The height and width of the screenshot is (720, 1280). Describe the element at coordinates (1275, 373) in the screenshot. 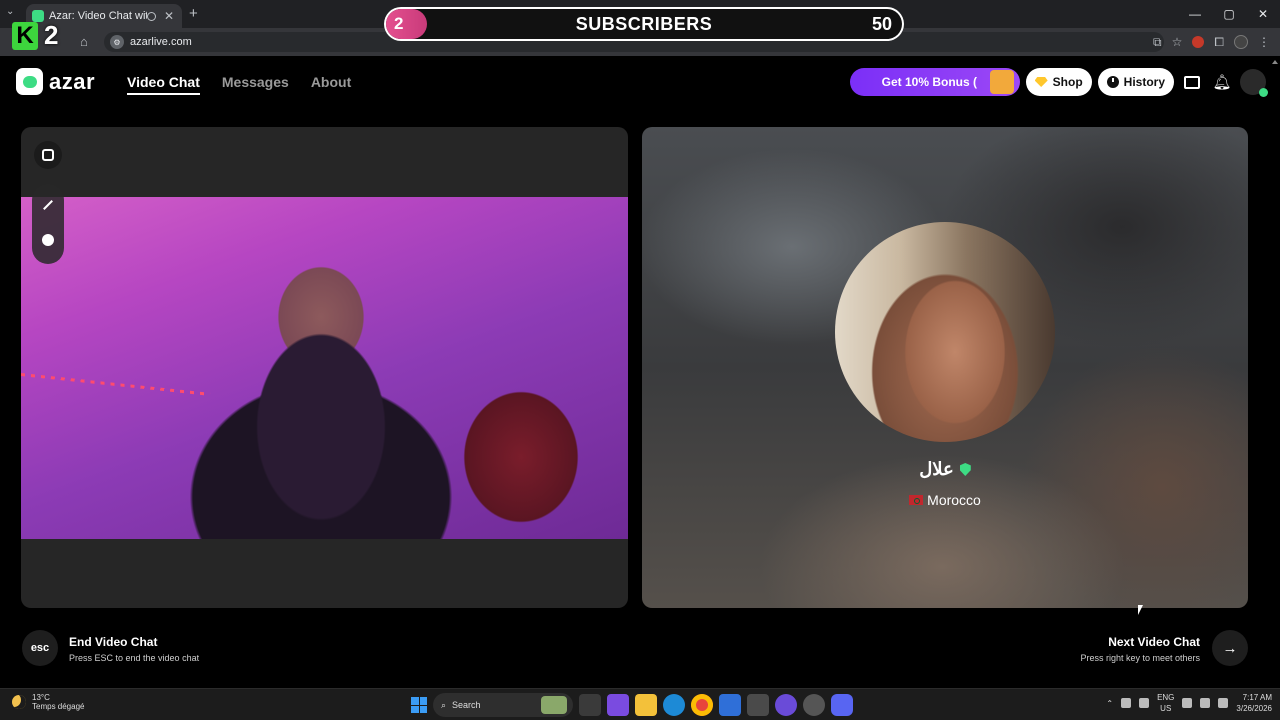

I see `page-scrollbar` at that location.